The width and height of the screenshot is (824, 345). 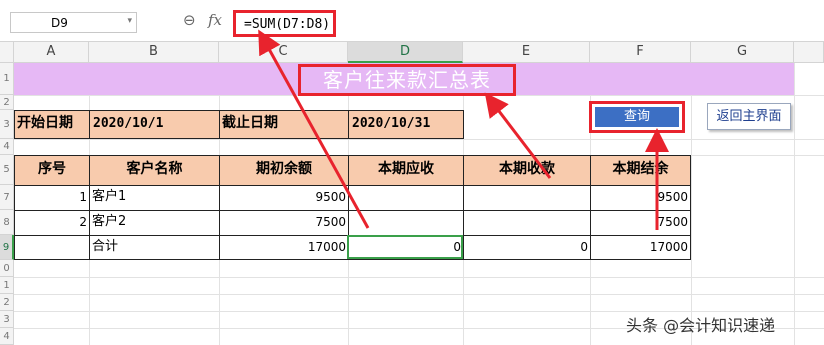 I want to click on arrow-to-formula, so click(x=314, y=129).